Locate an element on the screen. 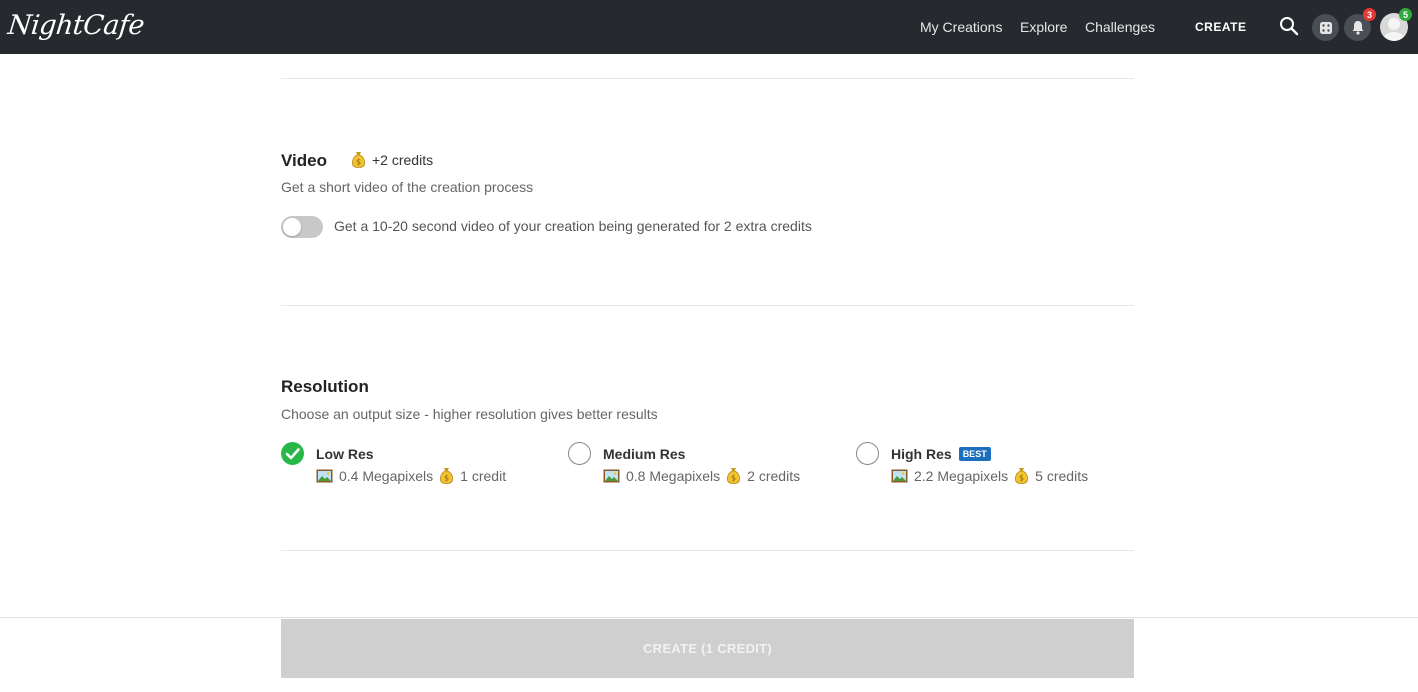 The height and width of the screenshot is (692, 1418). credits-text: 2 credits is located at coordinates (774, 475).